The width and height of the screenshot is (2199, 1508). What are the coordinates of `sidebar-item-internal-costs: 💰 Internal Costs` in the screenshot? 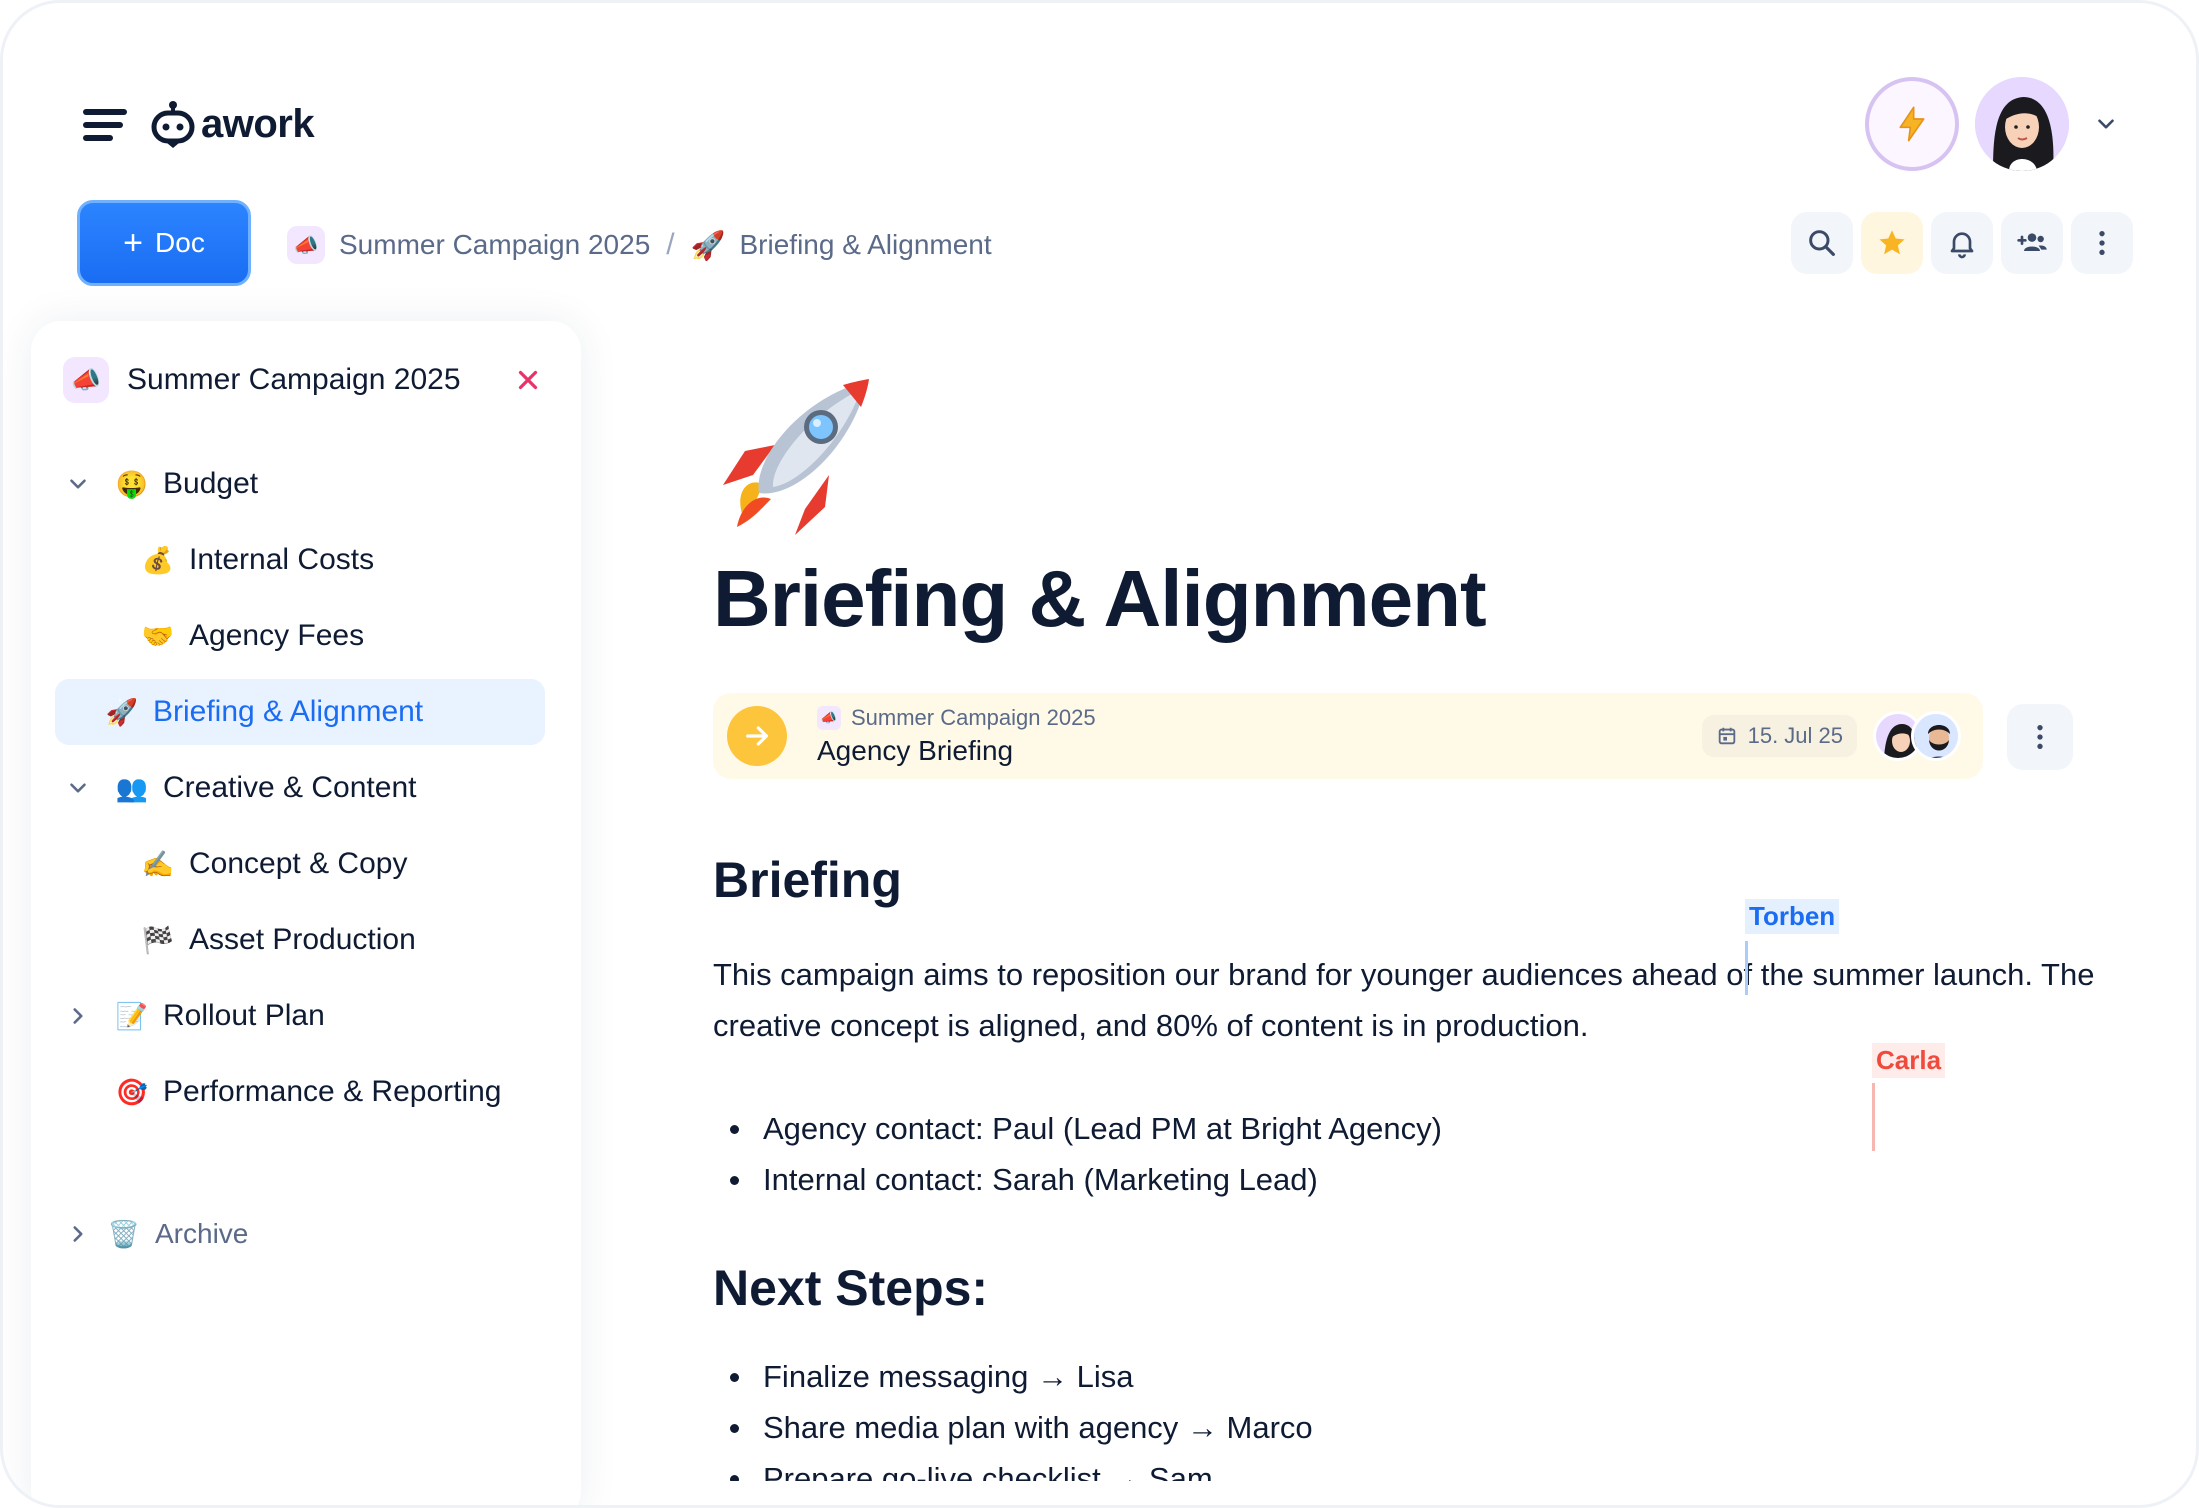 It's located at (348, 560).